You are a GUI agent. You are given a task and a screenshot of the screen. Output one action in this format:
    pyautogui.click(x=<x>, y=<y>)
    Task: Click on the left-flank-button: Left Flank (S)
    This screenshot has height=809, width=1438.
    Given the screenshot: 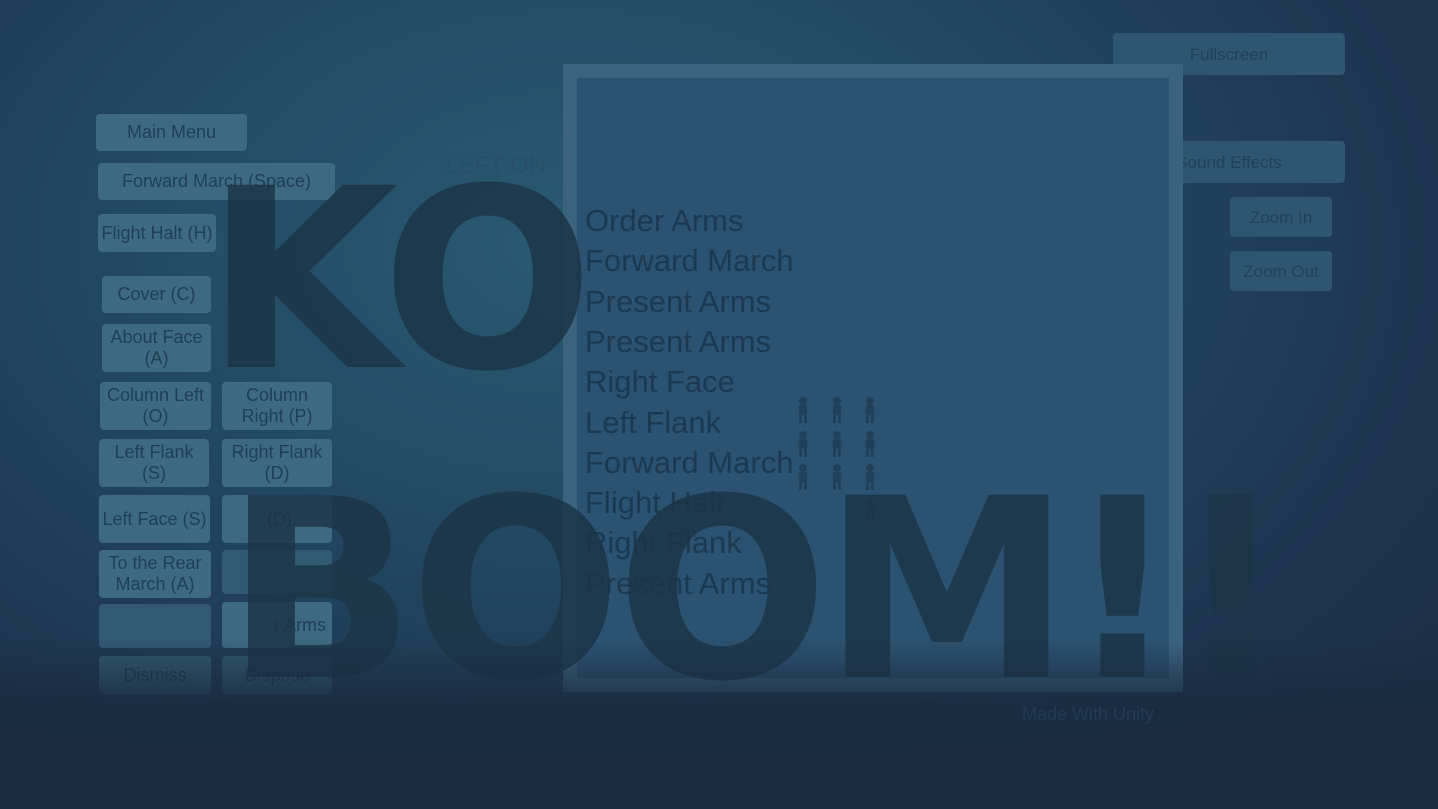 What is the action you would take?
    pyautogui.click(x=154, y=463)
    